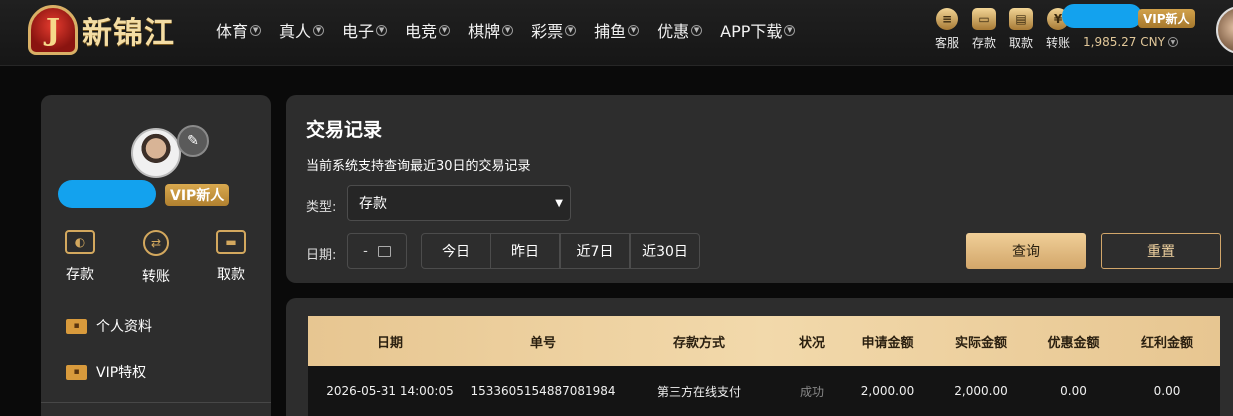 The image size is (1233, 416). I want to click on menu-item-label: VIP特权, so click(121, 373).